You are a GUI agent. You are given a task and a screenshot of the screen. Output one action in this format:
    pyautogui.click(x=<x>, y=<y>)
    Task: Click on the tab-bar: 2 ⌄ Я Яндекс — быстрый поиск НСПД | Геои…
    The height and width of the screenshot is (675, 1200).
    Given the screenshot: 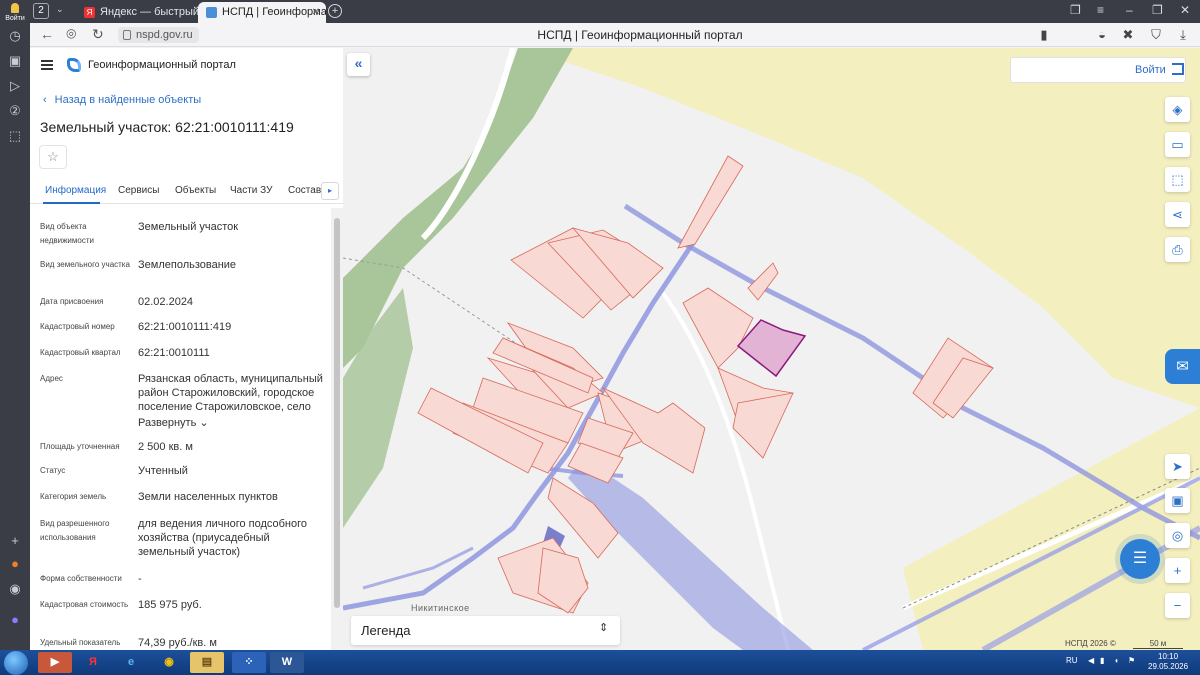 What is the action you would take?
    pyautogui.click(x=615, y=11)
    